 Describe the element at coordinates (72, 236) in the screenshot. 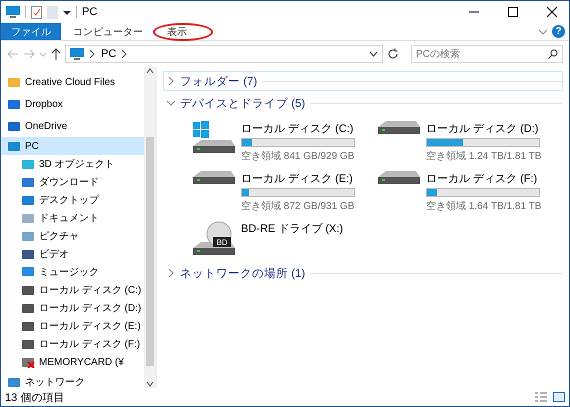

I see `sidebar-item: ピクチャ` at that location.